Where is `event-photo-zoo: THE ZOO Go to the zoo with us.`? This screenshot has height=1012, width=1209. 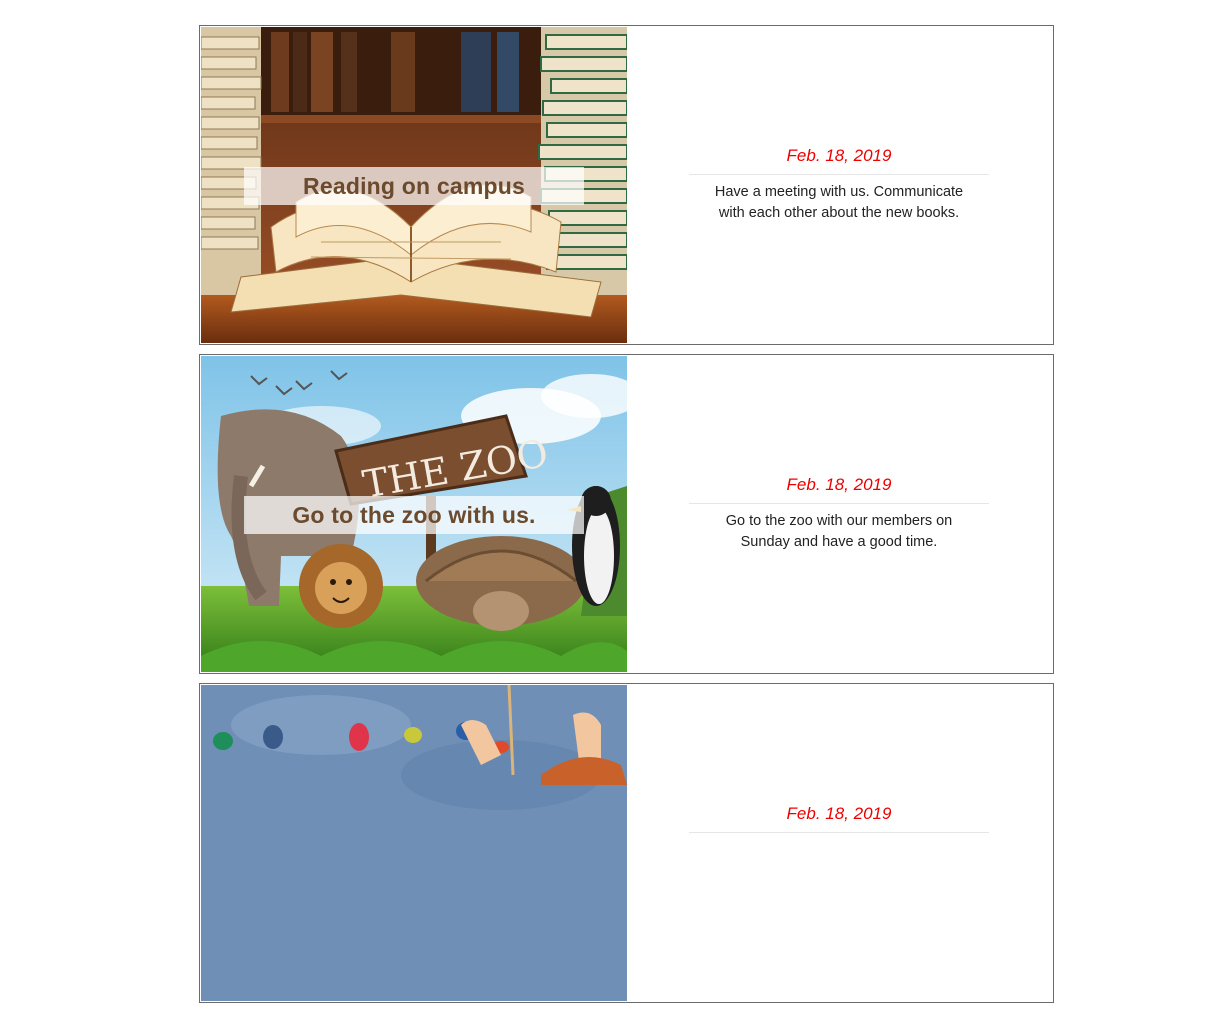
event-photo-zoo: THE ZOO Go to the zoo with us. is located at coordinates (414, 514).